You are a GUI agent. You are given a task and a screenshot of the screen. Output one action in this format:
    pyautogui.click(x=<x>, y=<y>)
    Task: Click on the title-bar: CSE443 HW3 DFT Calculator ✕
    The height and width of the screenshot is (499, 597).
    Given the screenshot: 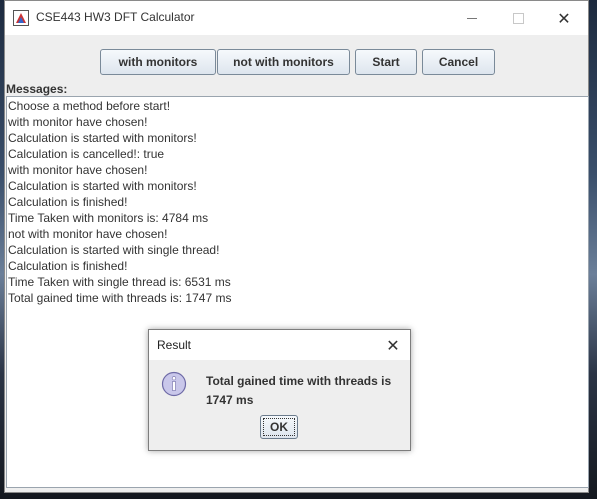 What is the action you would take?
    pyautogui.click(x=296, y=18)
    